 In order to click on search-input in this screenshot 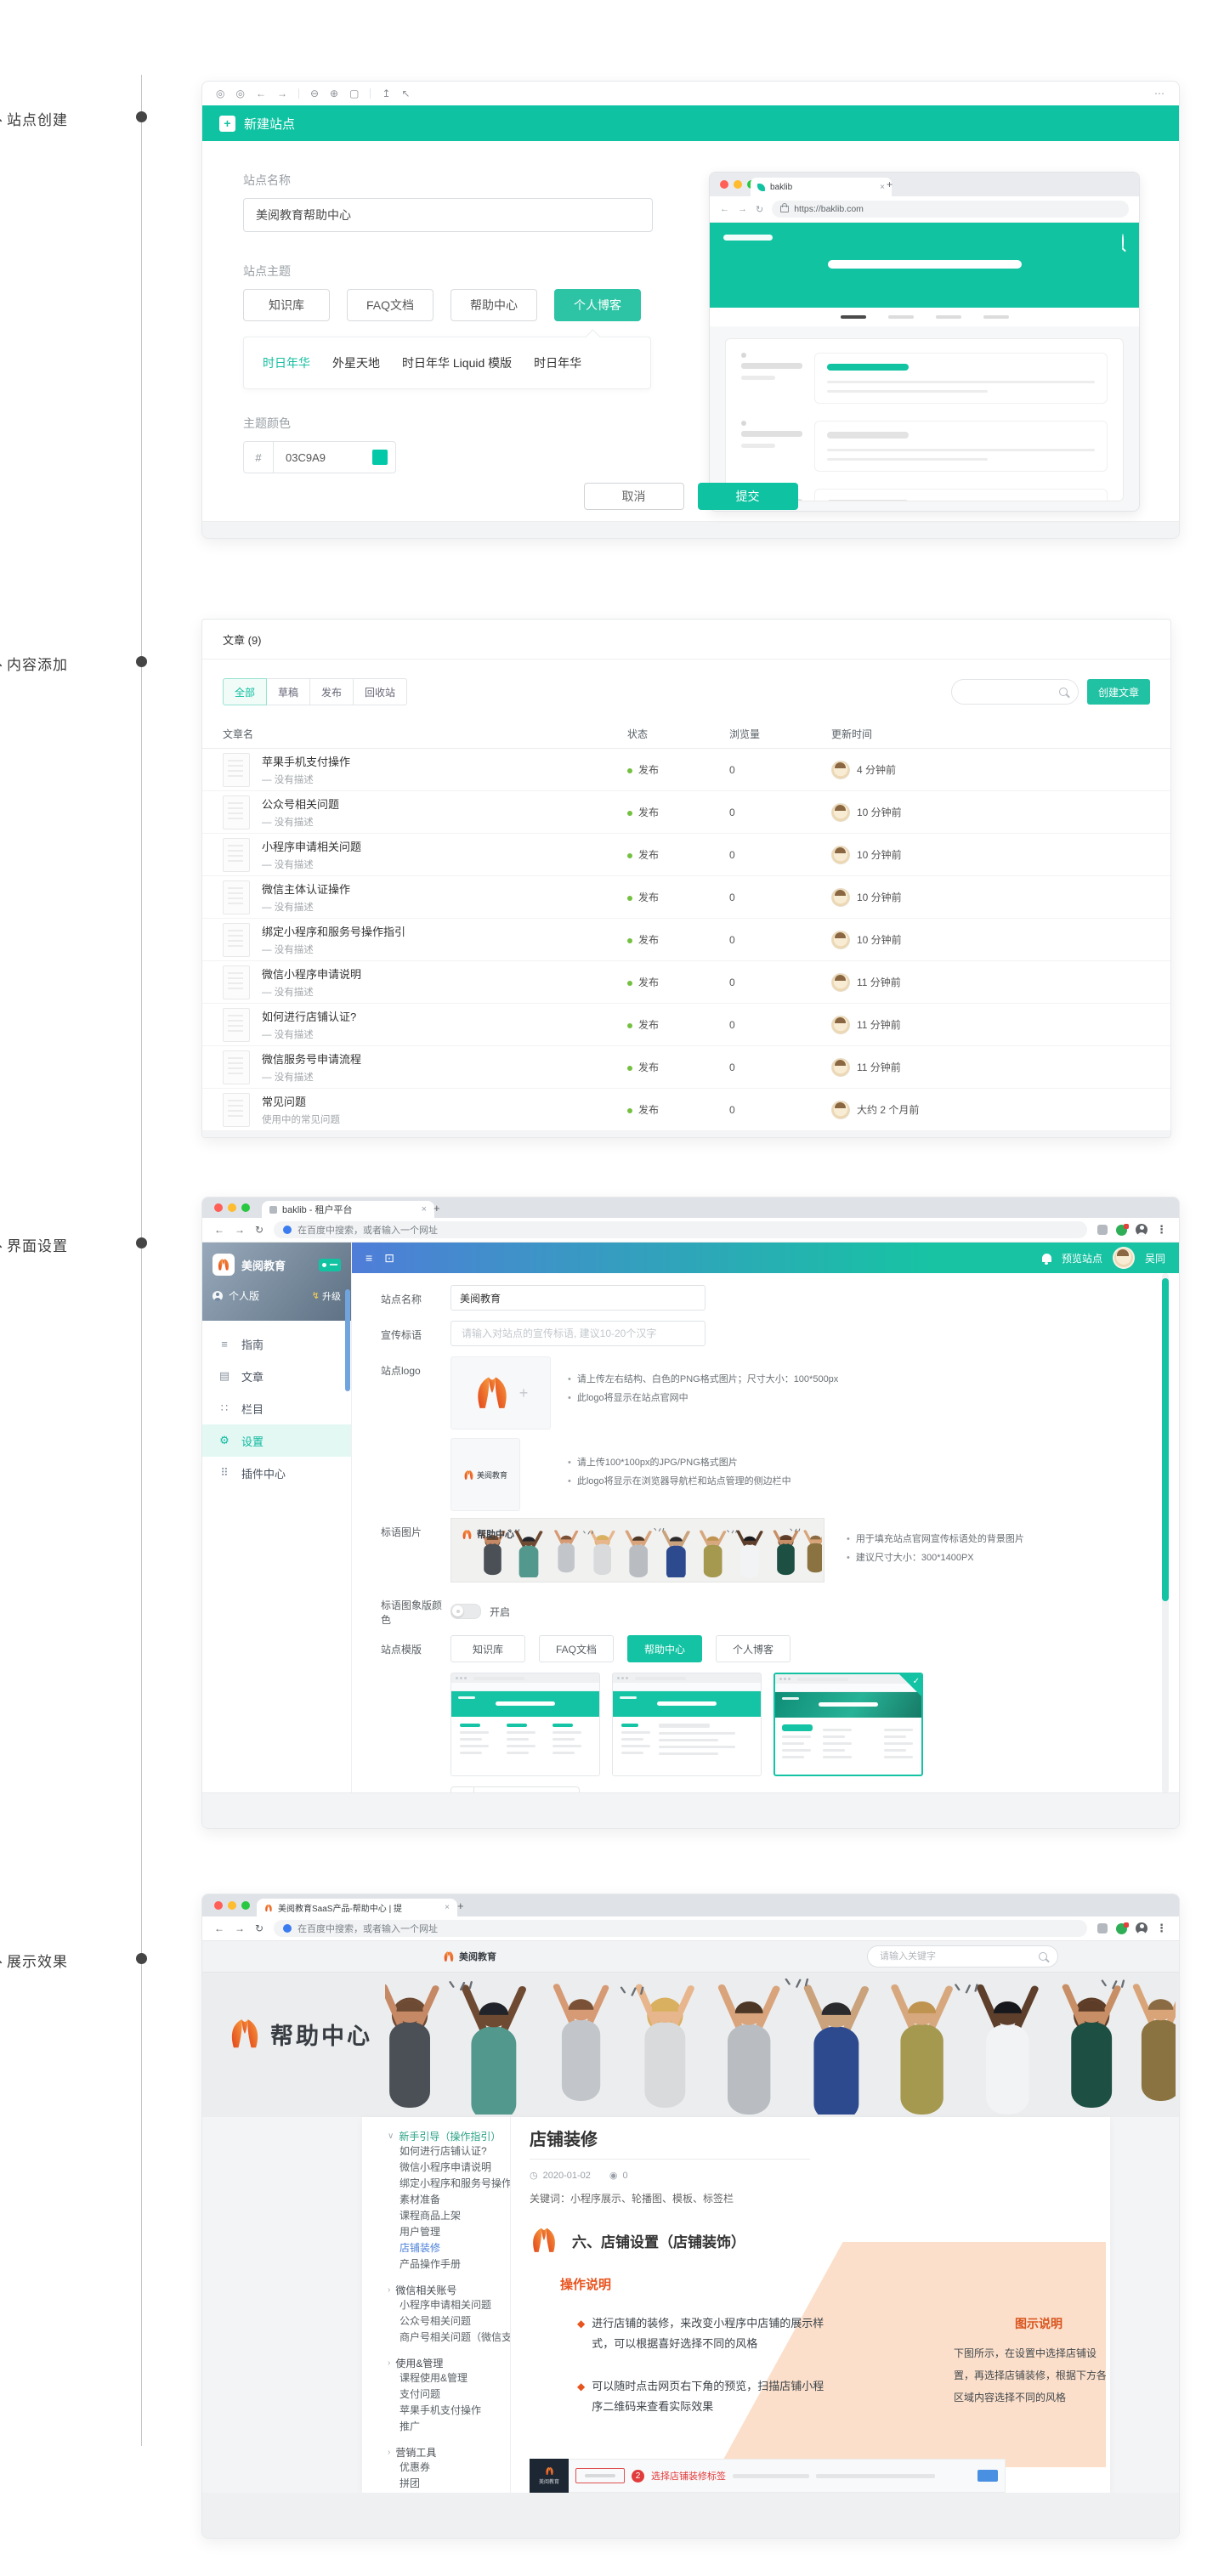, I will do `click(1014, 692)`.